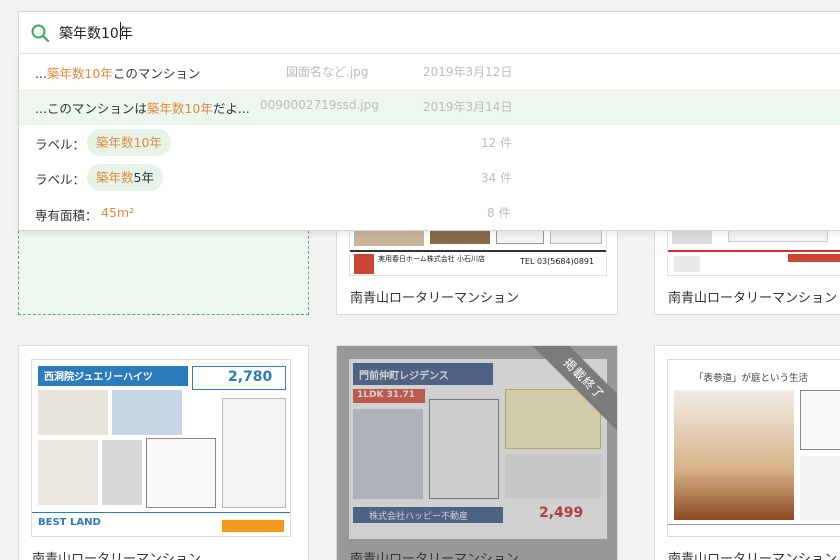 The image size is (840, 560). I want to click on flyer-brand-logo: BEST LAND, so click(69, 522).